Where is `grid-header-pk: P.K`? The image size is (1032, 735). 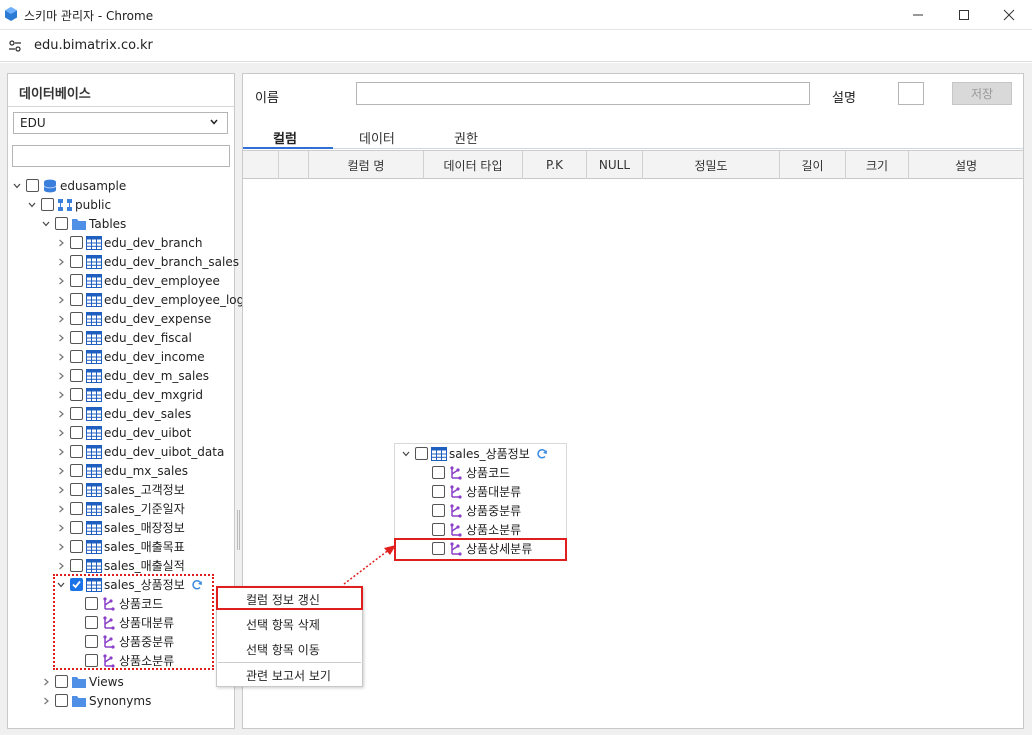 grid-header-pk: P.K is located at coordinates (555, 165).